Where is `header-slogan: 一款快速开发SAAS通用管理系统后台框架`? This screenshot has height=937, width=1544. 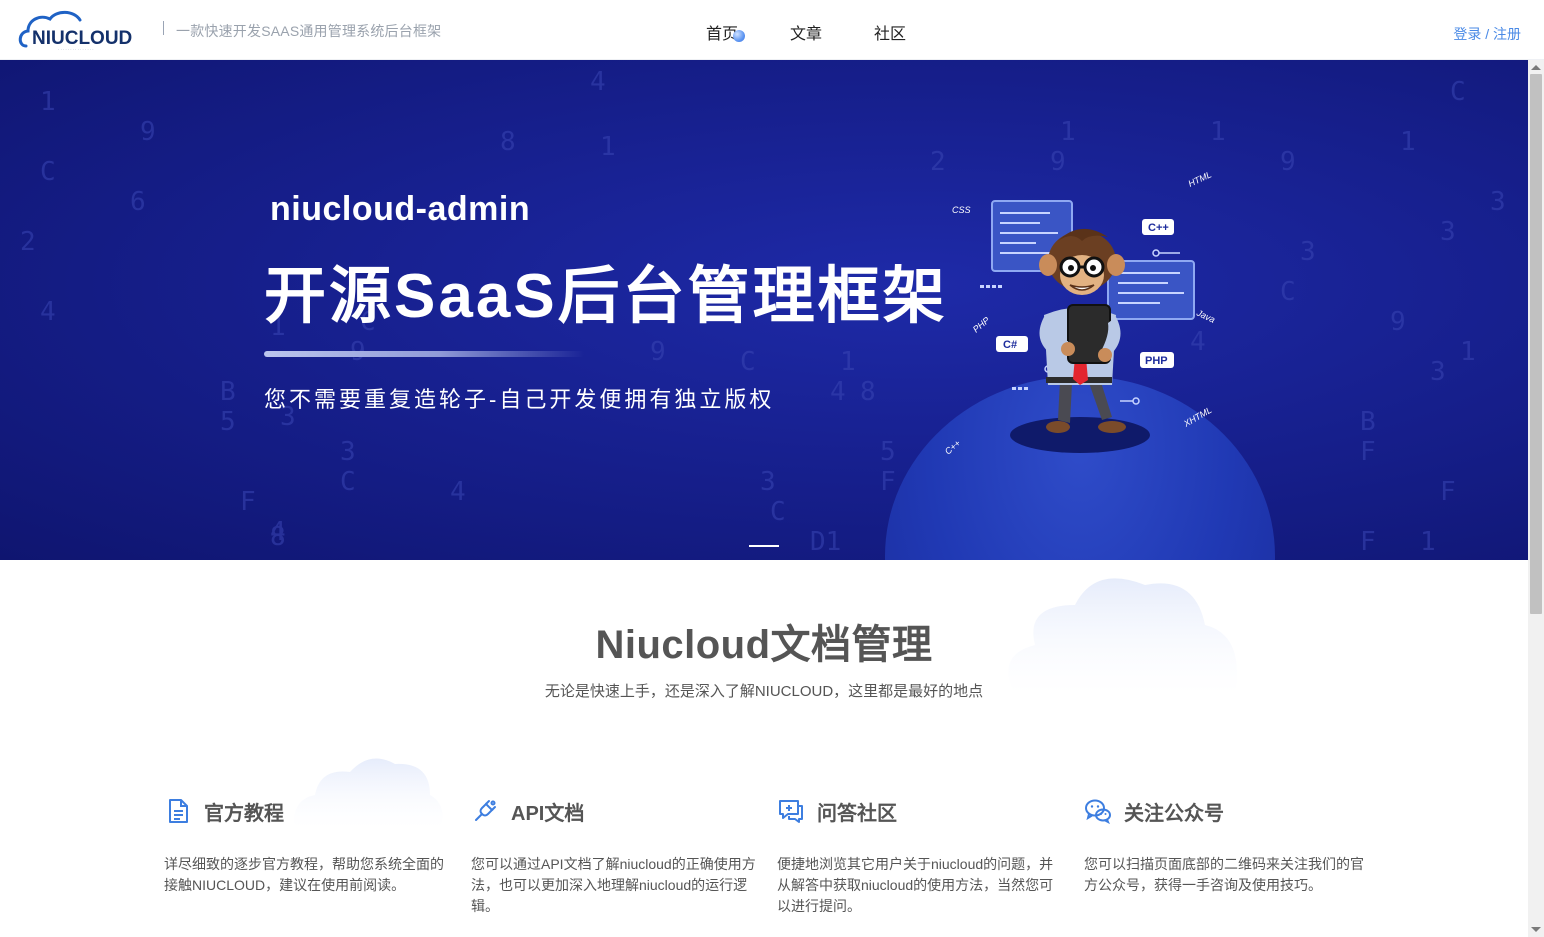
header-slogan: 一款快速开发SAAS通用管理系统后台框架 is located at coordinates (309, 31).